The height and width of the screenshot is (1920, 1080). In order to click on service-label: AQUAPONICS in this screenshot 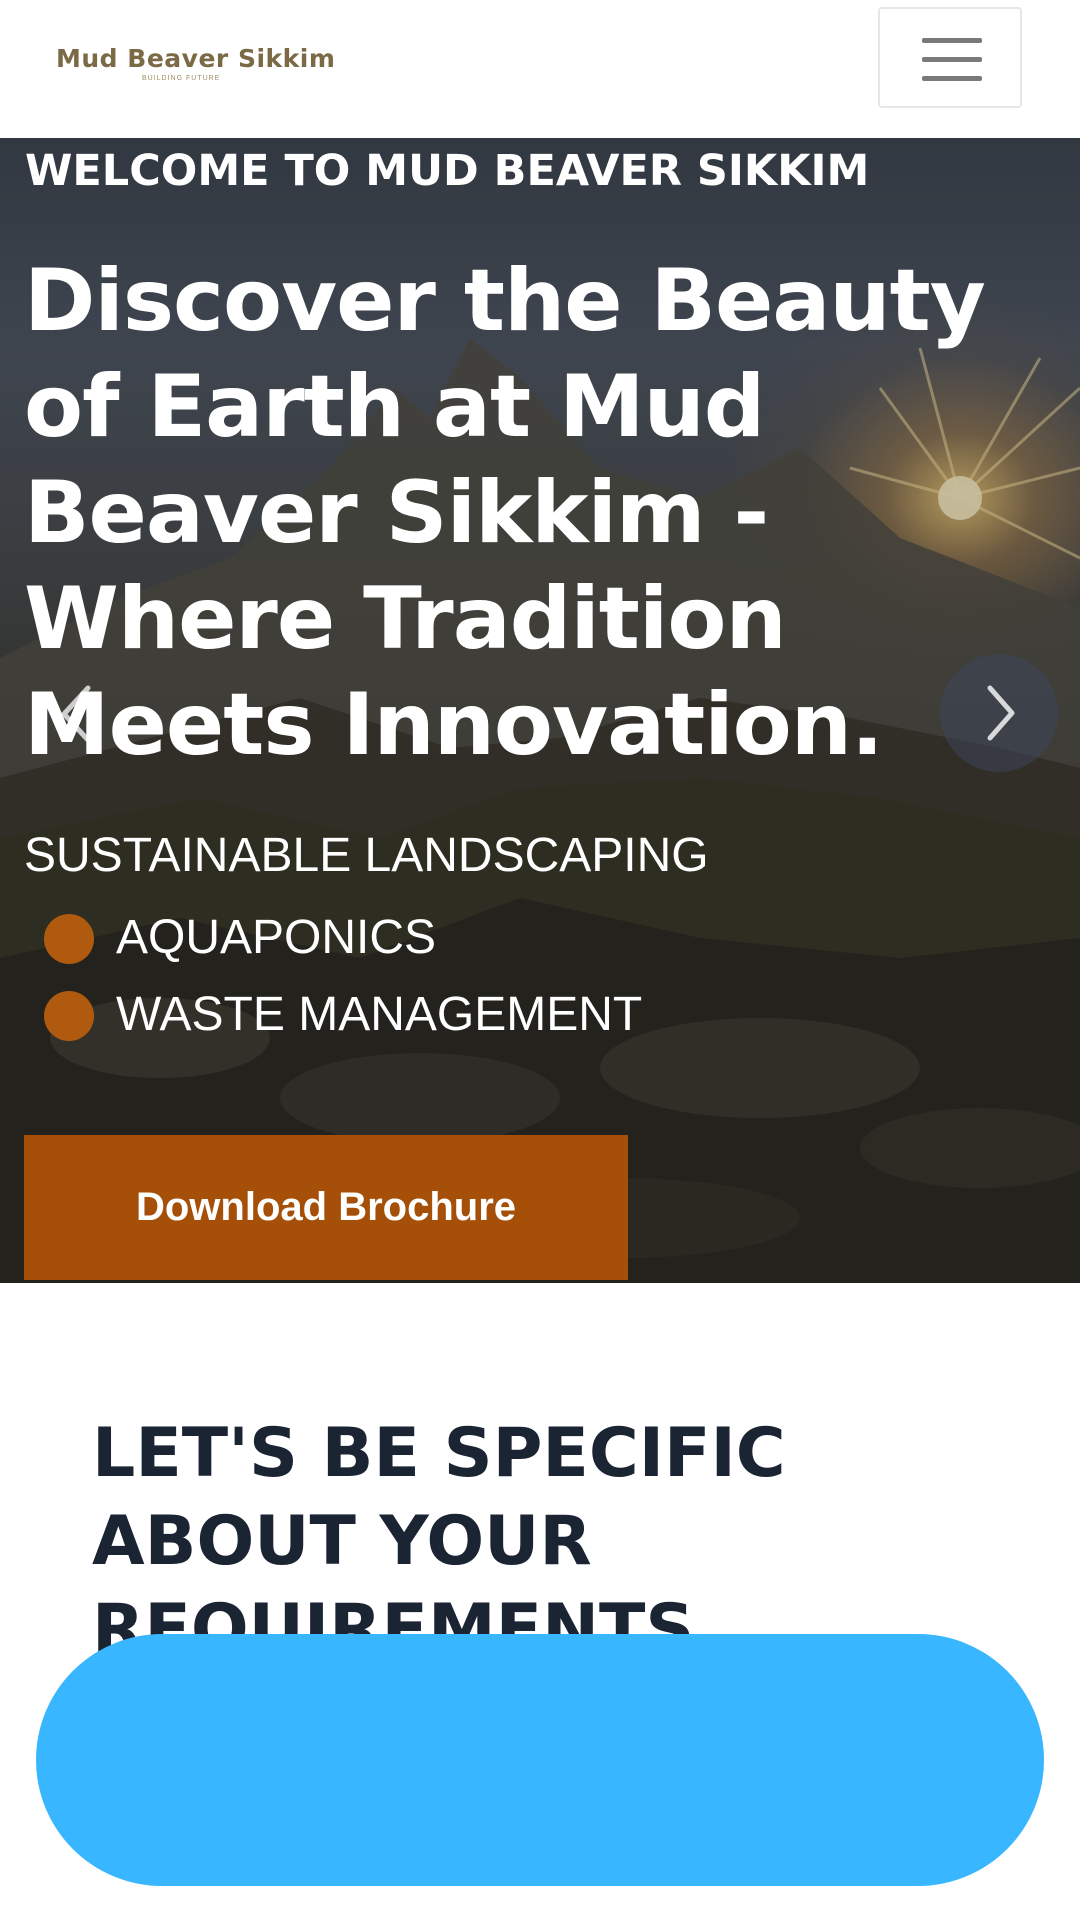, I will do `click(276, 937)`.